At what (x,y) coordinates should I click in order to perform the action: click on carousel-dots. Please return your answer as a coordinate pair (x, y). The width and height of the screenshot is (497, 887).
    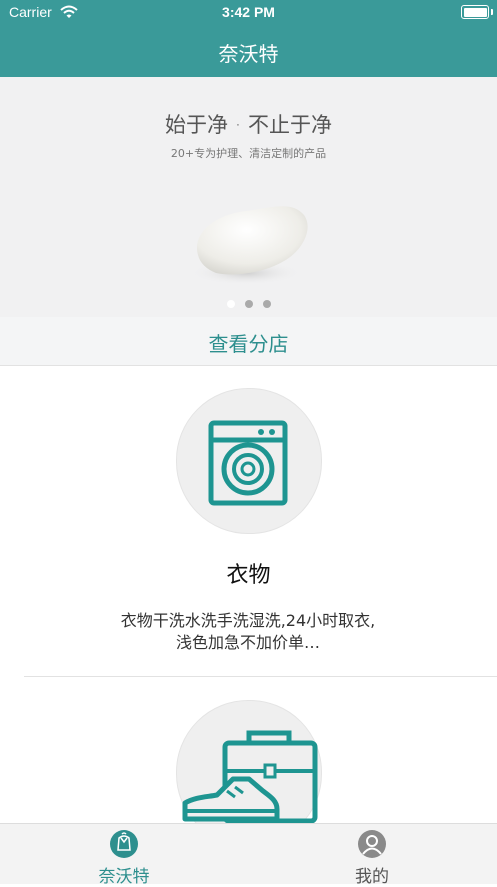
    Looking at the image, I should click on (248, 302).